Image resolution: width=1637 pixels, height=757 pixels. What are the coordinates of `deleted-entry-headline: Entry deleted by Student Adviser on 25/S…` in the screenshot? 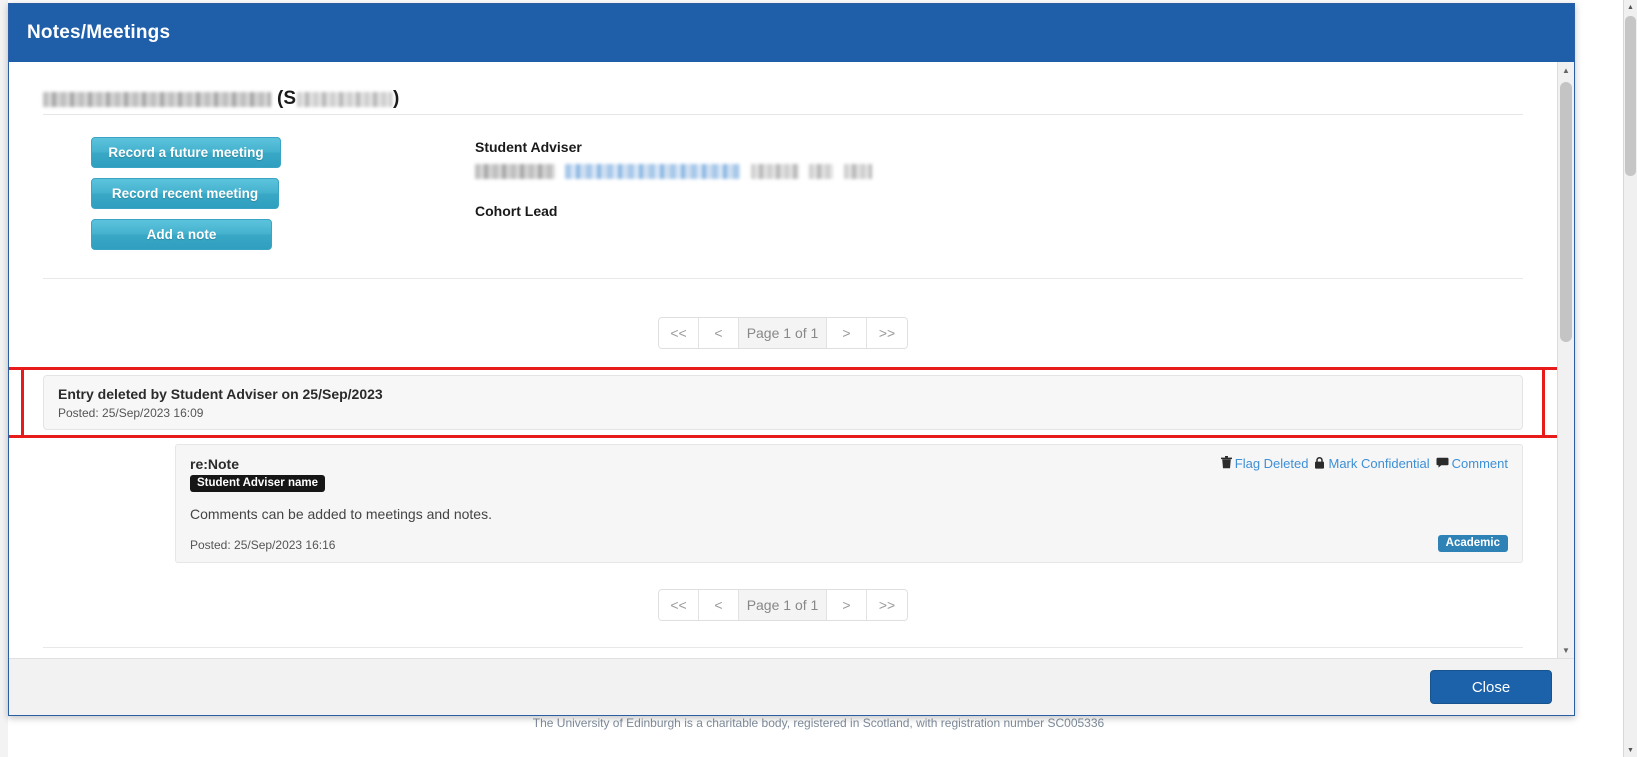 It's located at (220, 394).